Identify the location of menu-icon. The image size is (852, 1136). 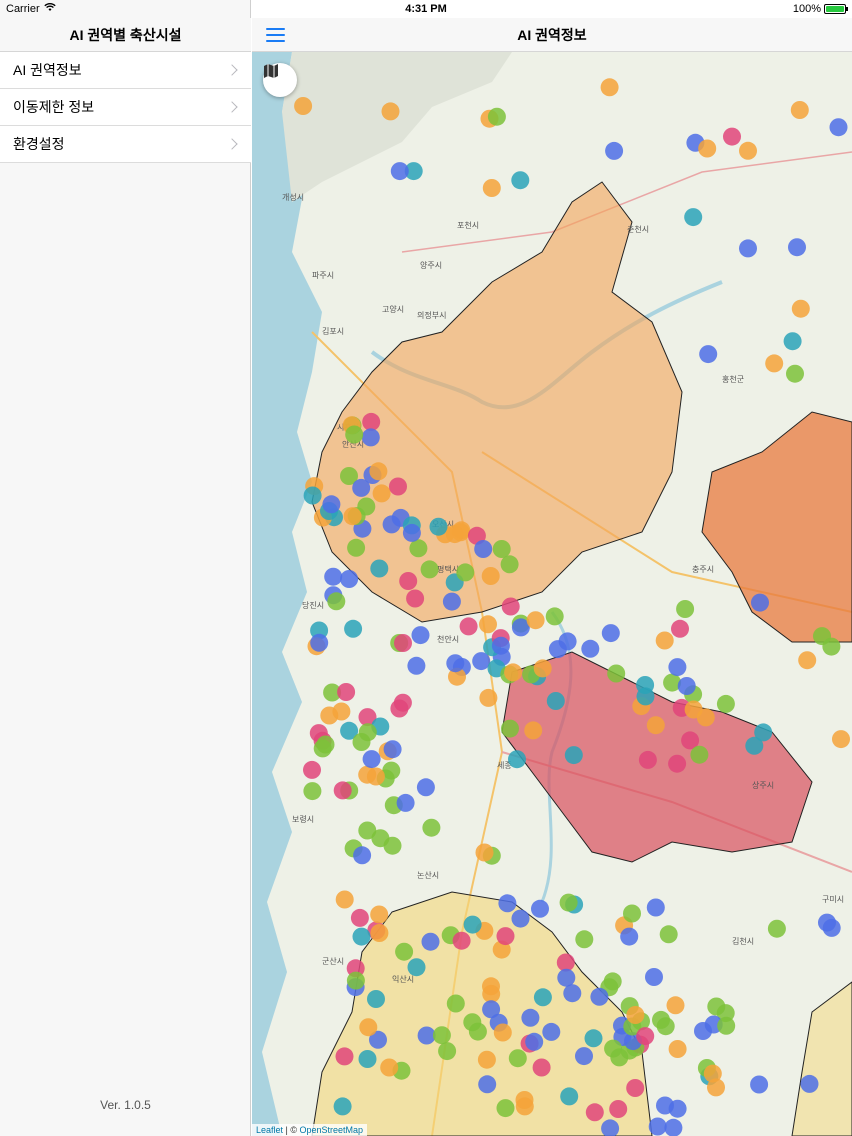
(275, 35).